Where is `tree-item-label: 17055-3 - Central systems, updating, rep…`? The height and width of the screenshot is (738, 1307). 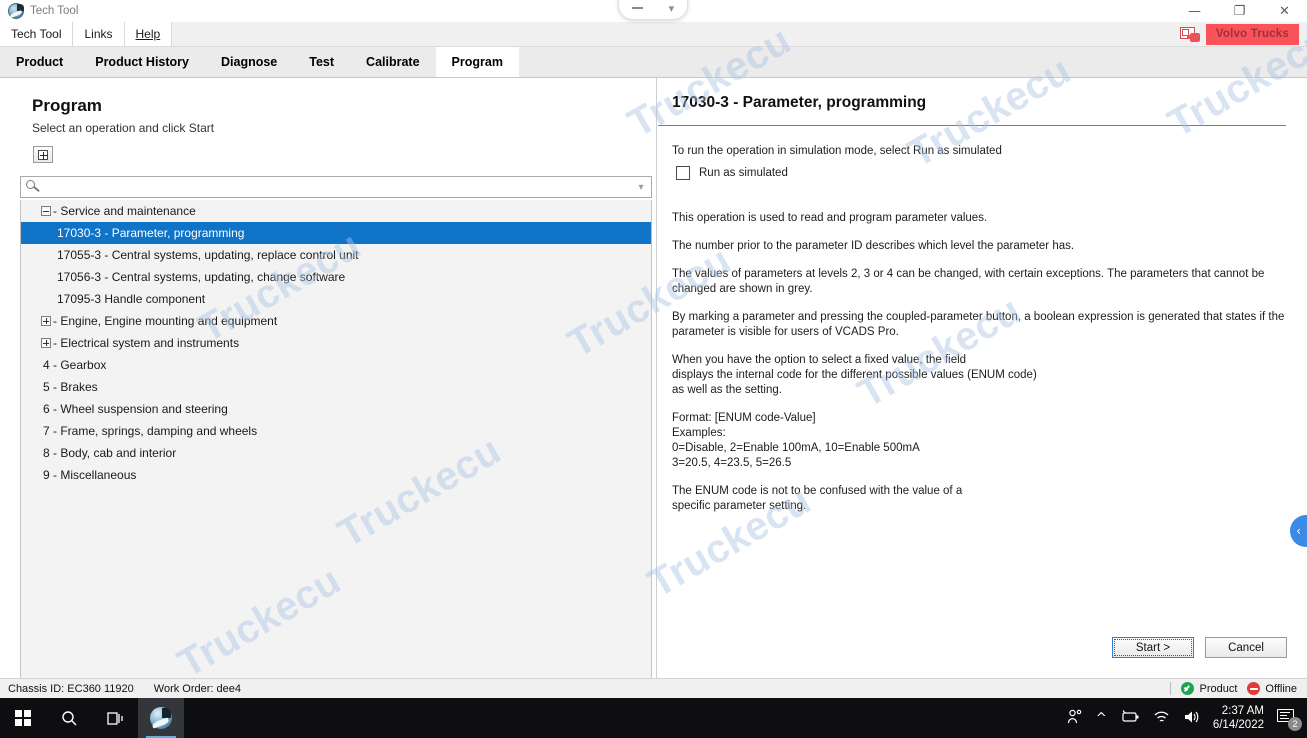 tree-item-label: 17055-3 - Central systems, updating, rep… is located at coordinates (208, 255).